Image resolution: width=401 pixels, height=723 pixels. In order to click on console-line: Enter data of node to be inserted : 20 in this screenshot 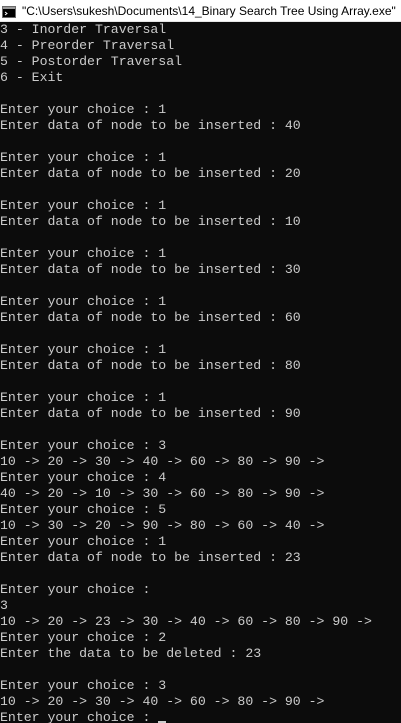, I will do `click(150, 173)`.